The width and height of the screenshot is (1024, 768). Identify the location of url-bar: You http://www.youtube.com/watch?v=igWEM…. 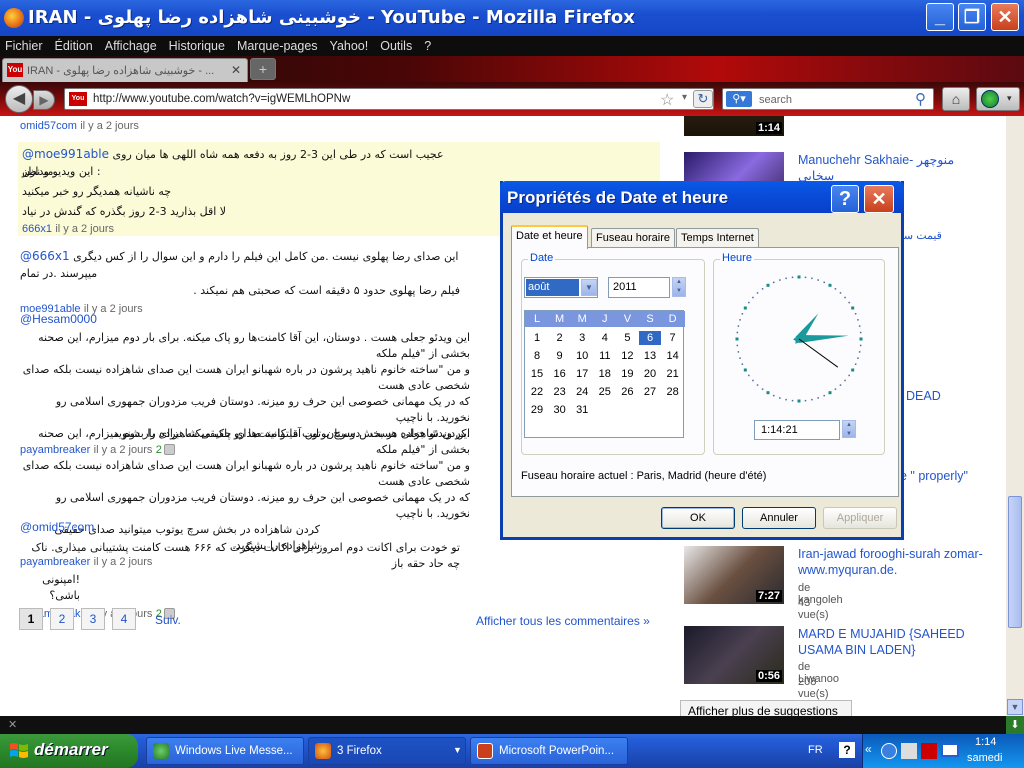
(389, 99).